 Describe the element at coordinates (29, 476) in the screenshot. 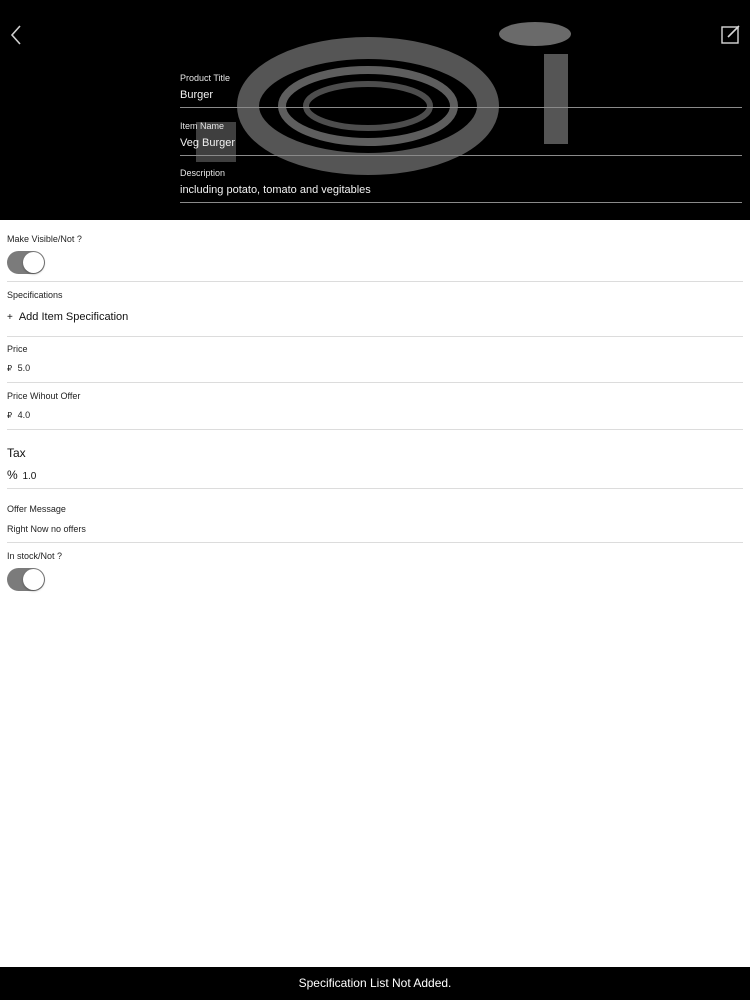

I see `tax-amount: 1.0` at that location.